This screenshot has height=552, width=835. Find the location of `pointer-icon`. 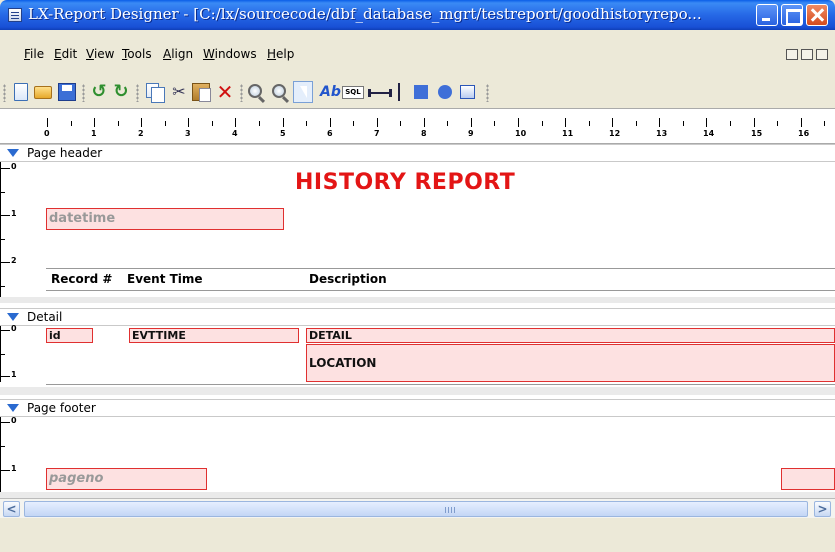

pointer-icon is located at coordinates (303, 92).